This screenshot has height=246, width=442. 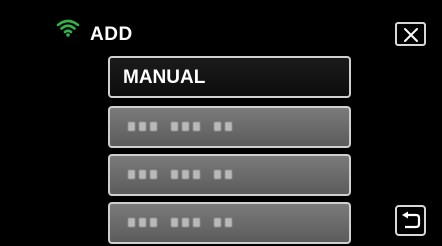 I want to click on close-button, so click(x=410, y=34).